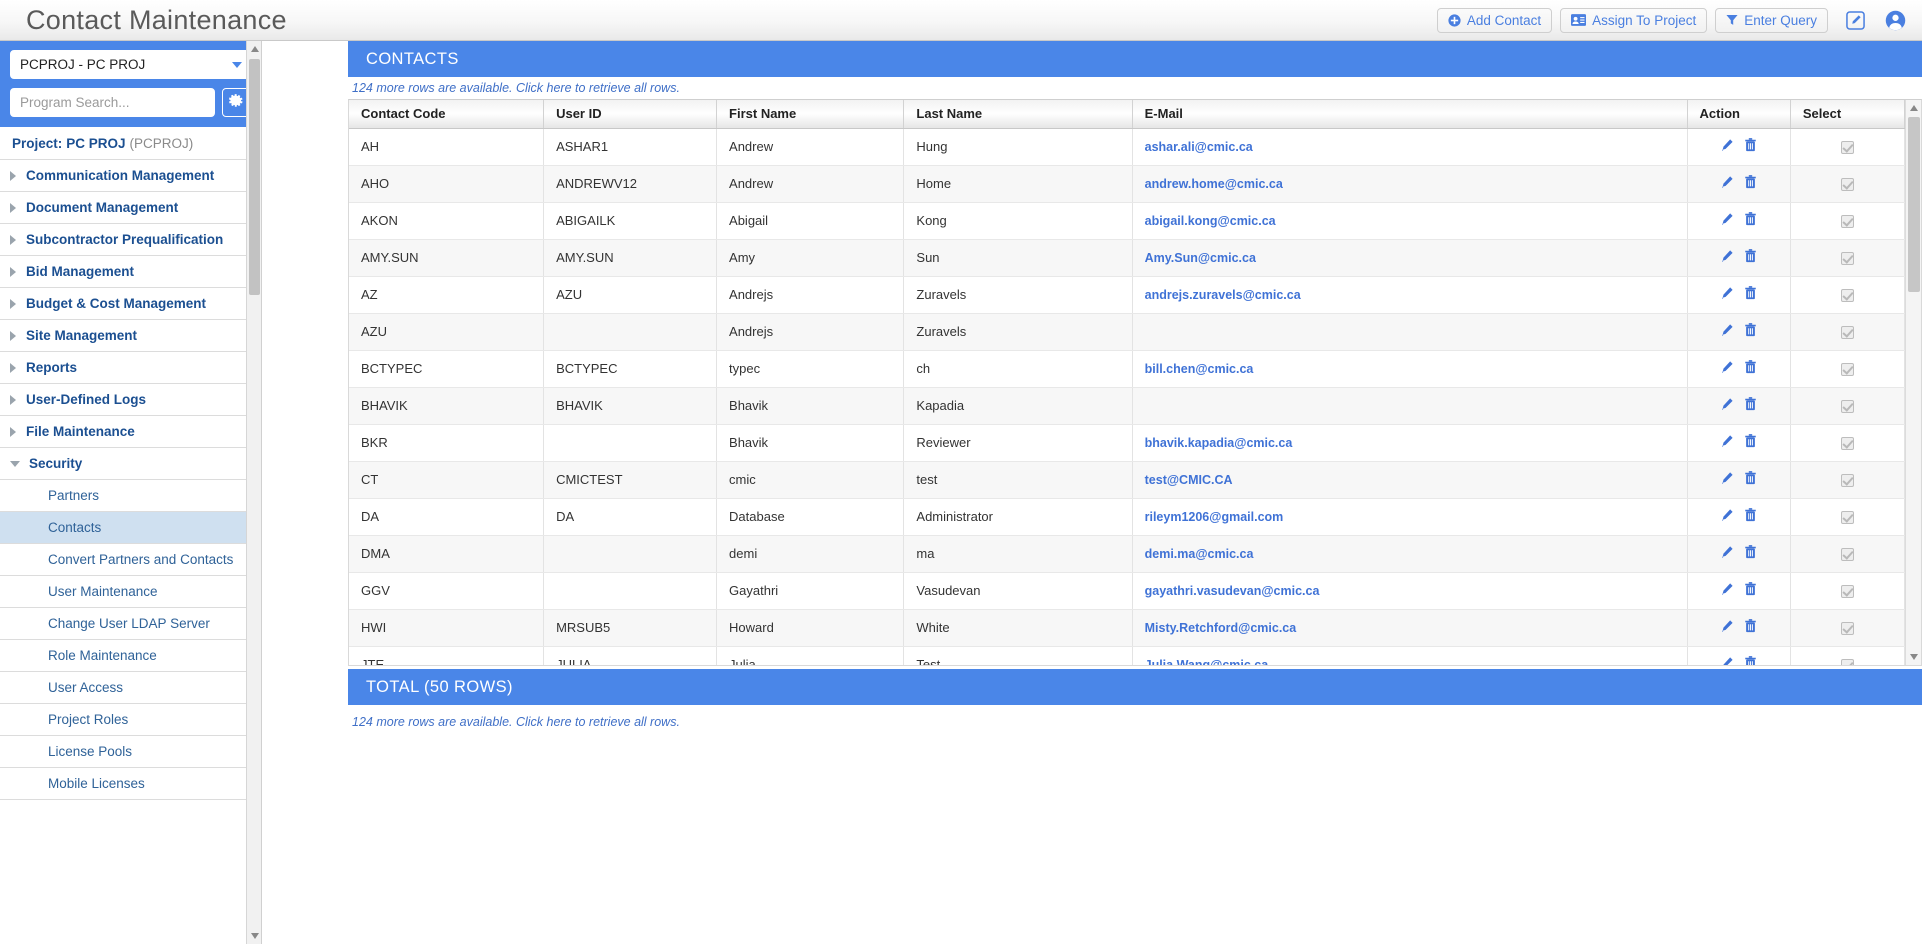  I want to click on sidebar-item-site-management: Site Management, so click(130, 336).